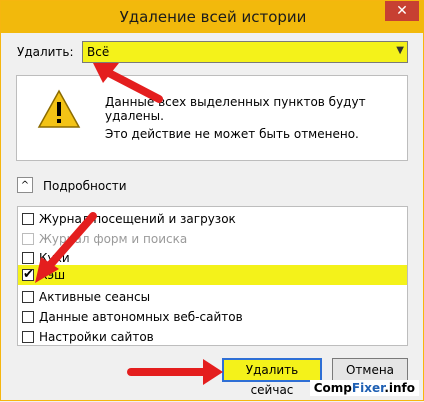 The height and width of the screenshot is (402, 424). I want to click on watermark-part2: Fixer, so click(368, 388).